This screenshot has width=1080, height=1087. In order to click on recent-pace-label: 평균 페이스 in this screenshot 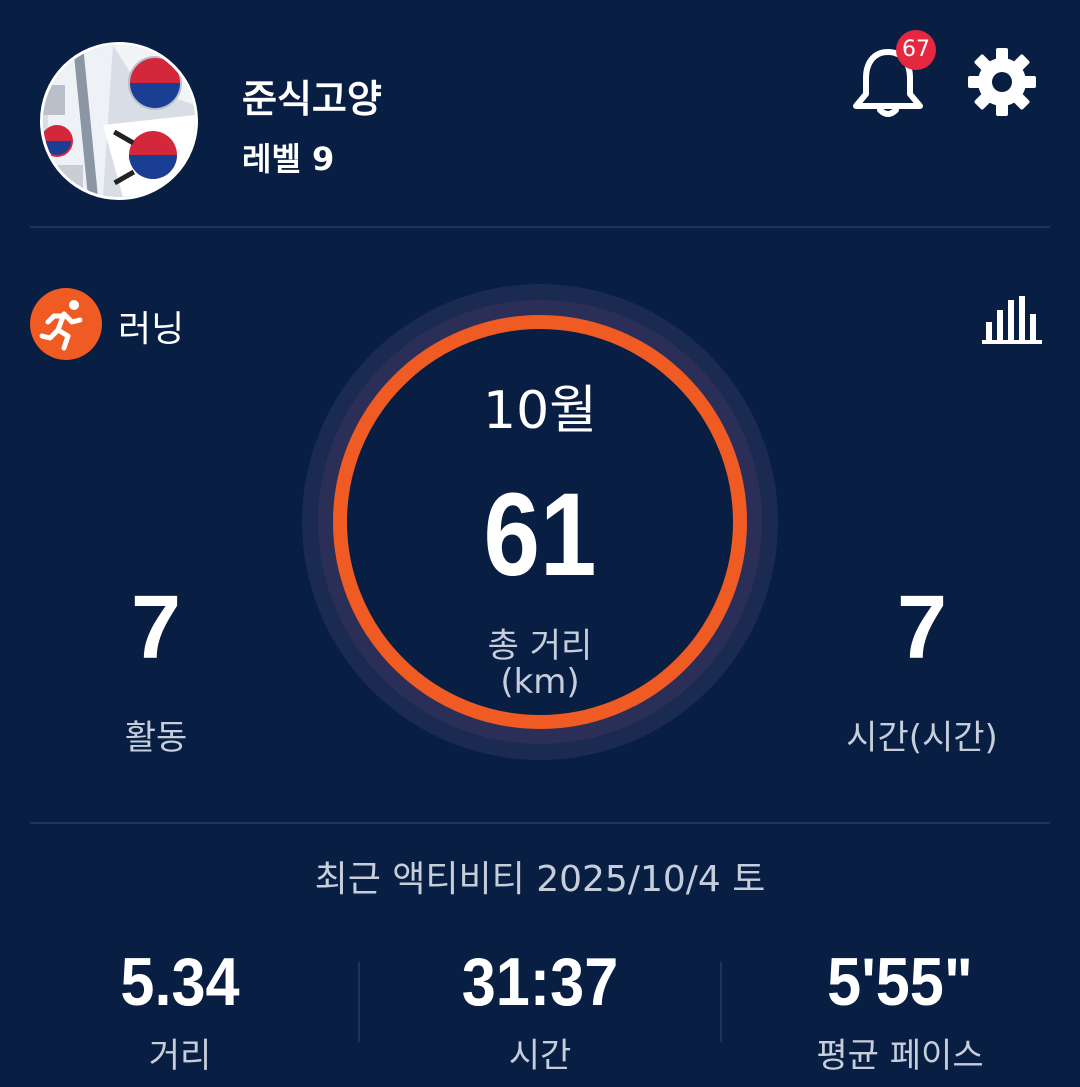, I will do `click(900, 1056)`.